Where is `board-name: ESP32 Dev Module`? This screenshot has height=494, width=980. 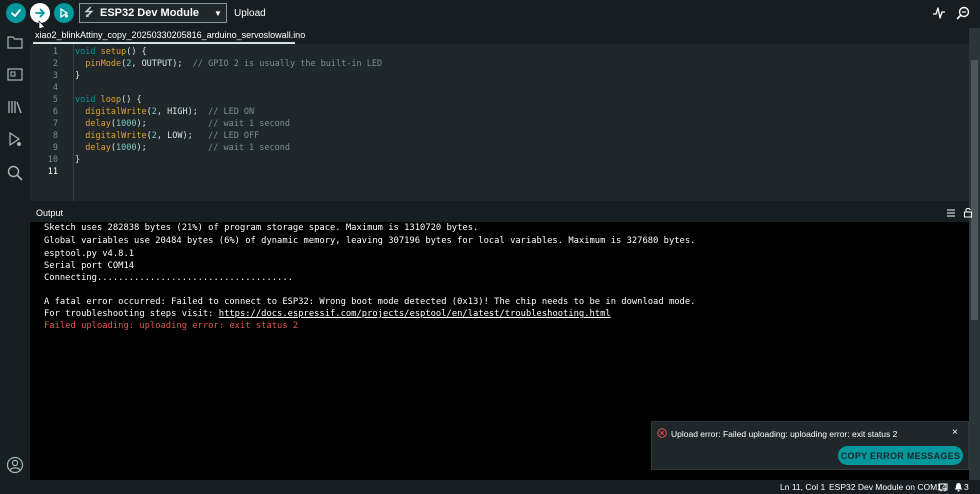 board-name: ESP32 Dev Module is located at coordinates (150, 13).